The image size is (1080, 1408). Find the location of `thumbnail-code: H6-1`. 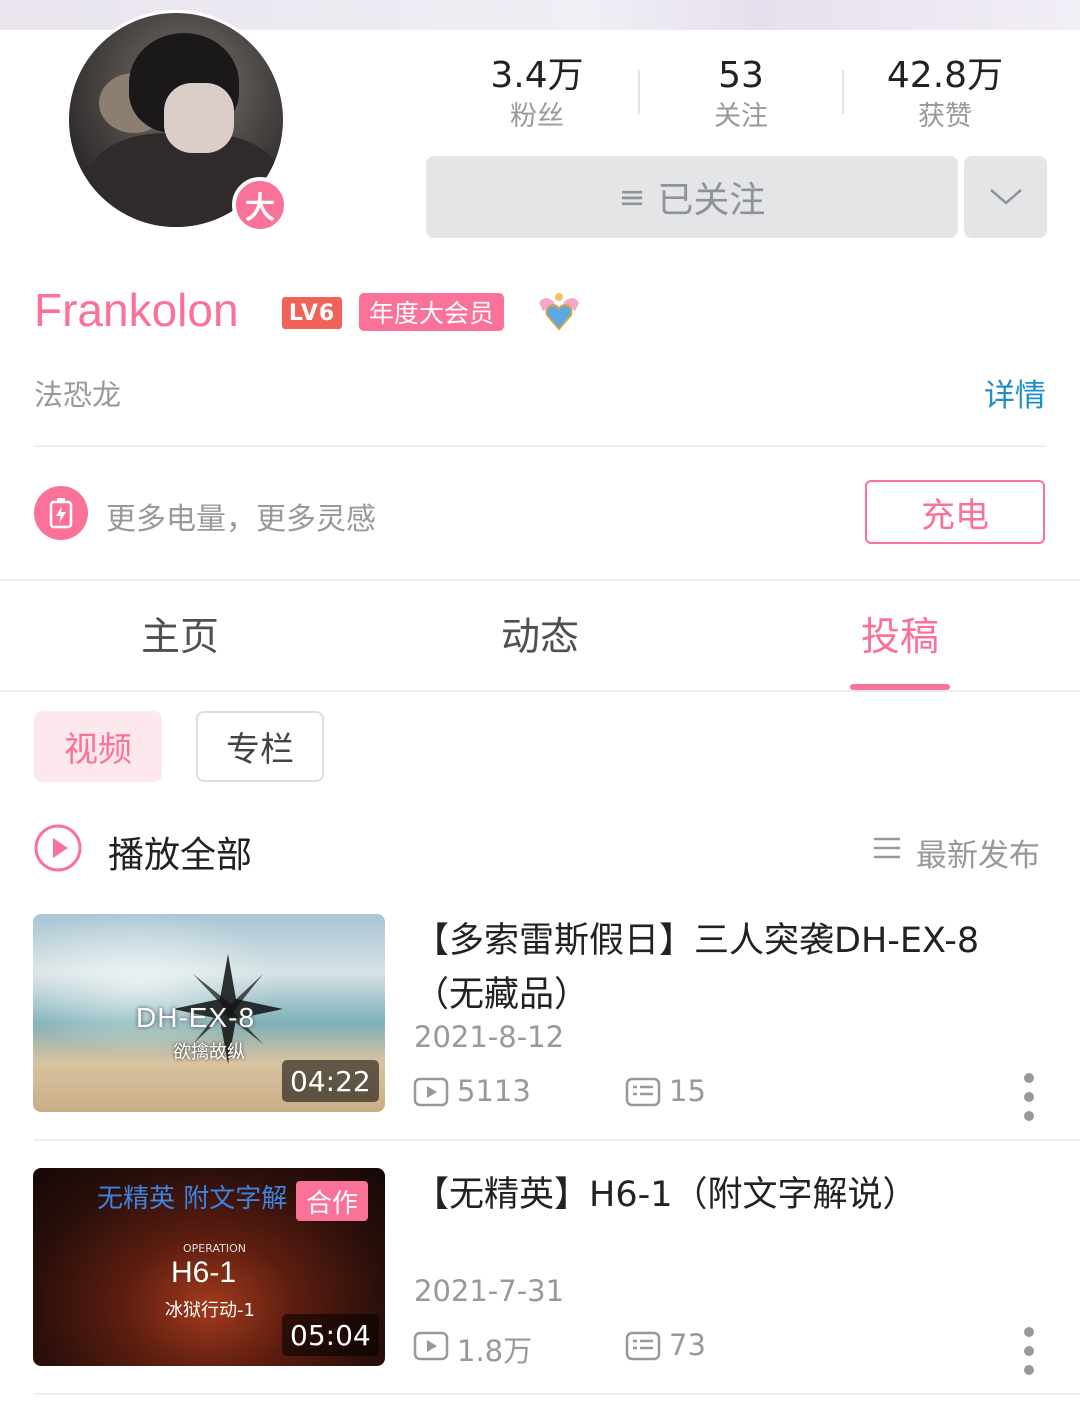

thumbnail-code: H6-1 is located at coordinates (204, 1272).